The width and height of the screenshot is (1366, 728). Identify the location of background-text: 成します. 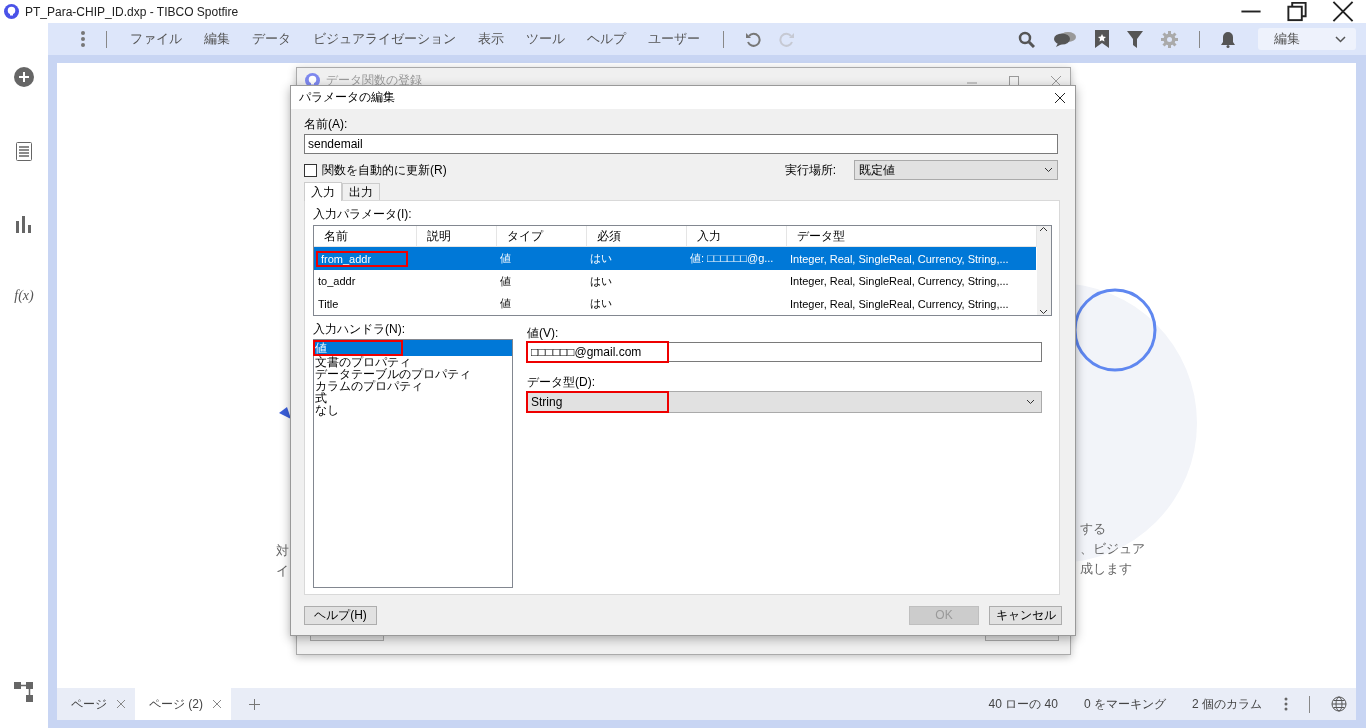
(1106, 569).